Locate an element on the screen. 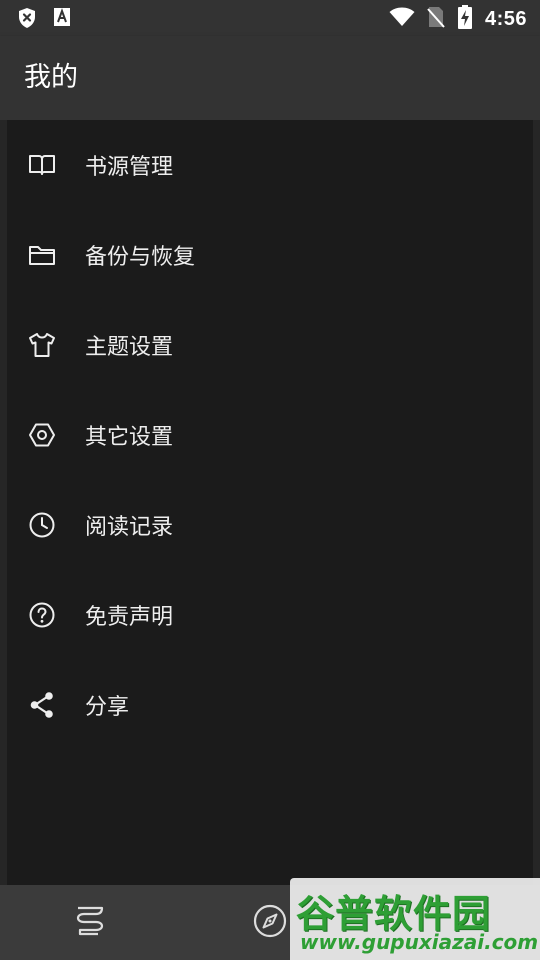 Image resolution: width=540 pixels, height=960 pixels. nav-bookshelf-button is located at coordinates (90, 923).